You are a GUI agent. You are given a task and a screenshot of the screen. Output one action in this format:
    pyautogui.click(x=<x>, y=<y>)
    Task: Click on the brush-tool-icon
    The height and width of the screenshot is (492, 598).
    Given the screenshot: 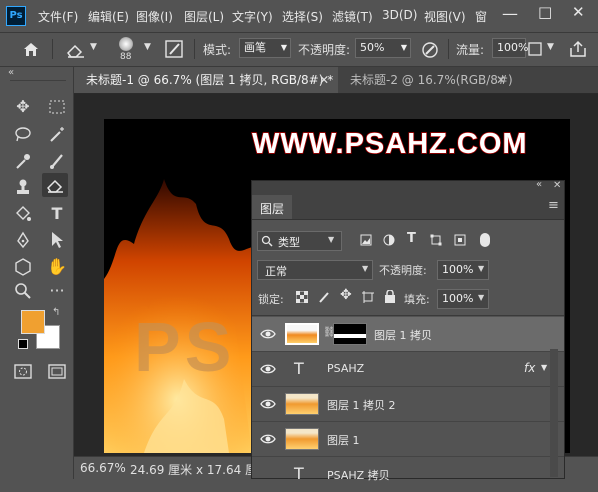 What is the action you would take?
    pyautogui.click(x=57, y=161)
    